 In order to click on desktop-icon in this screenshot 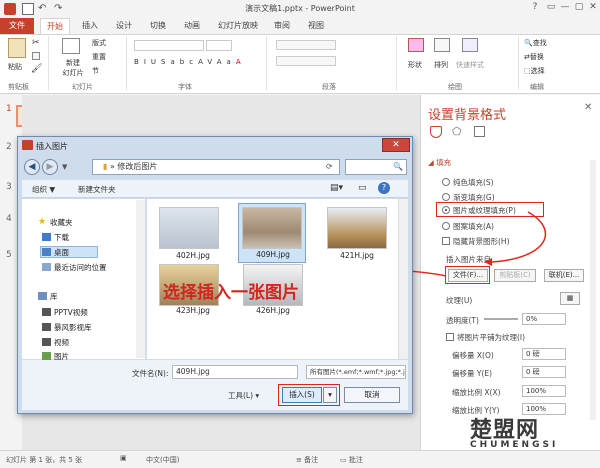, I will do `click(46, 252)`.